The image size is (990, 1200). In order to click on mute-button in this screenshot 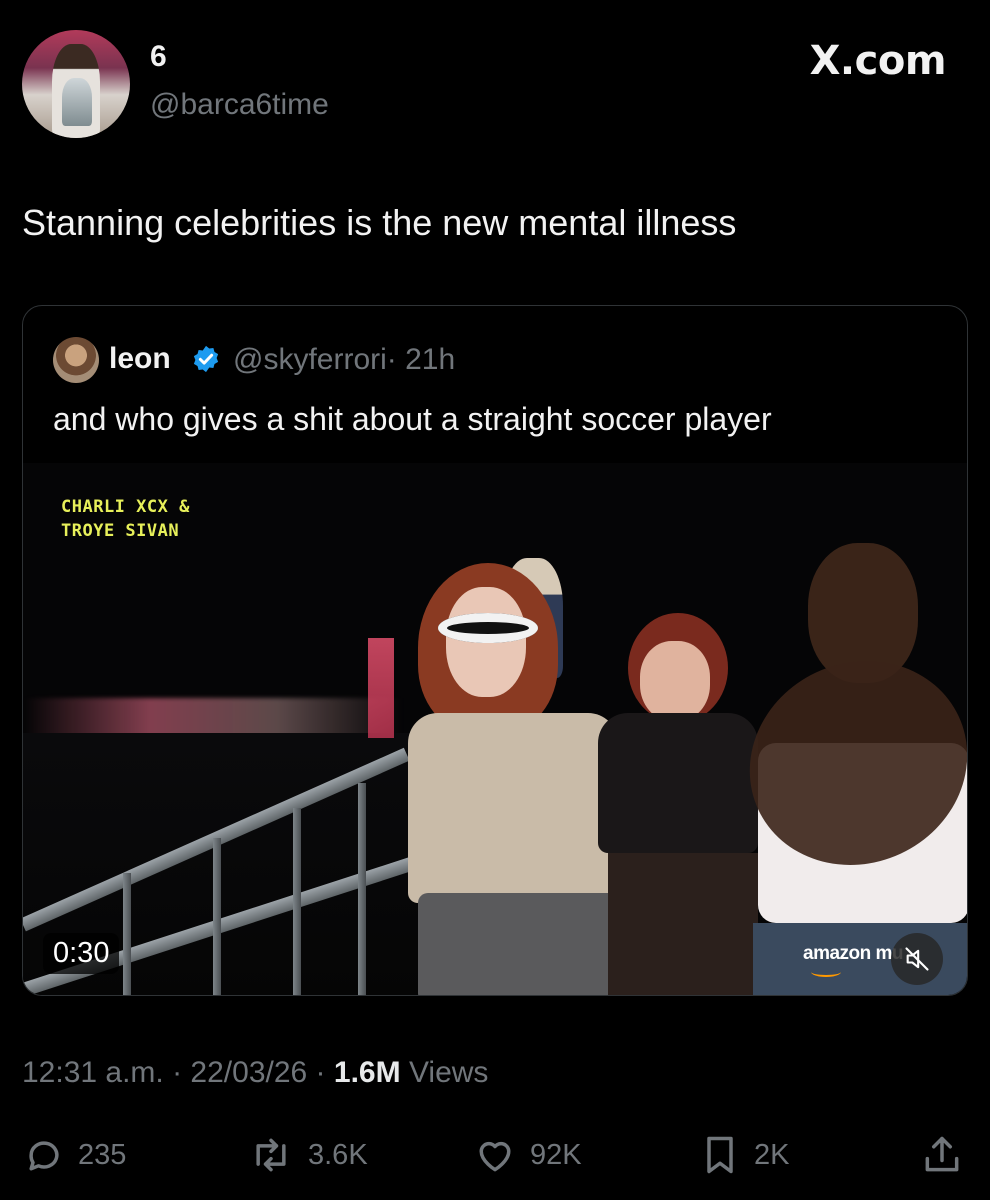, I will do `click(917, 959)`.